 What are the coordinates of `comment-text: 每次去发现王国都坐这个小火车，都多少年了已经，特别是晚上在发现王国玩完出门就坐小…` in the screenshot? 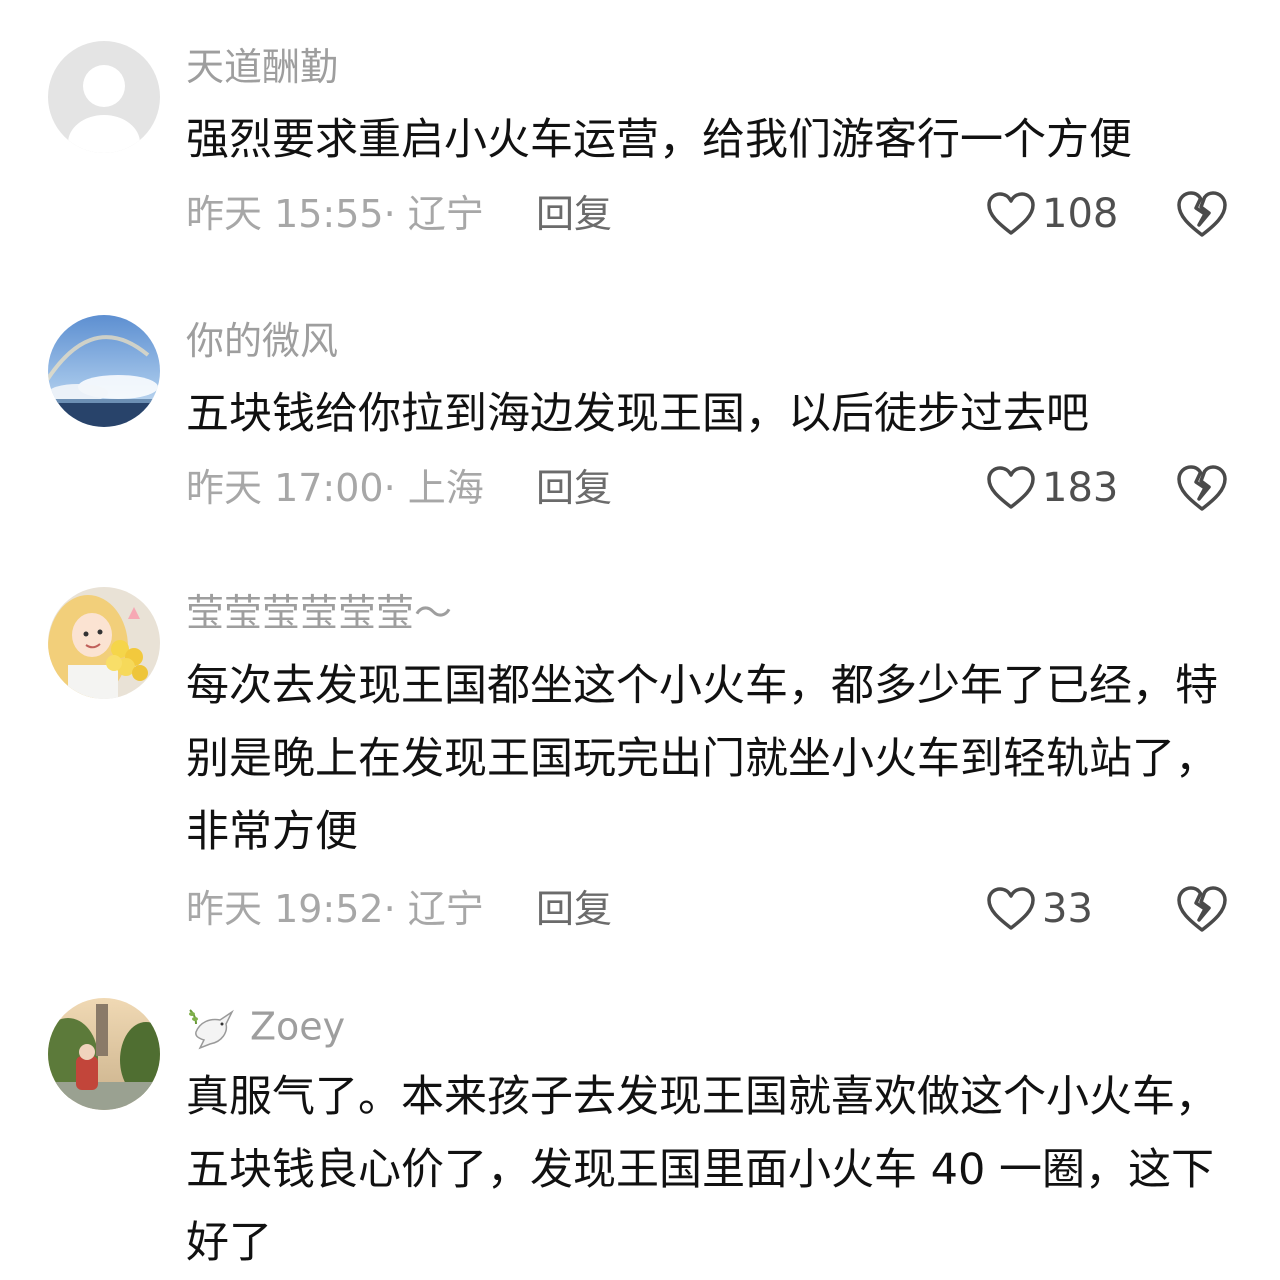 It's located at (702, 759).